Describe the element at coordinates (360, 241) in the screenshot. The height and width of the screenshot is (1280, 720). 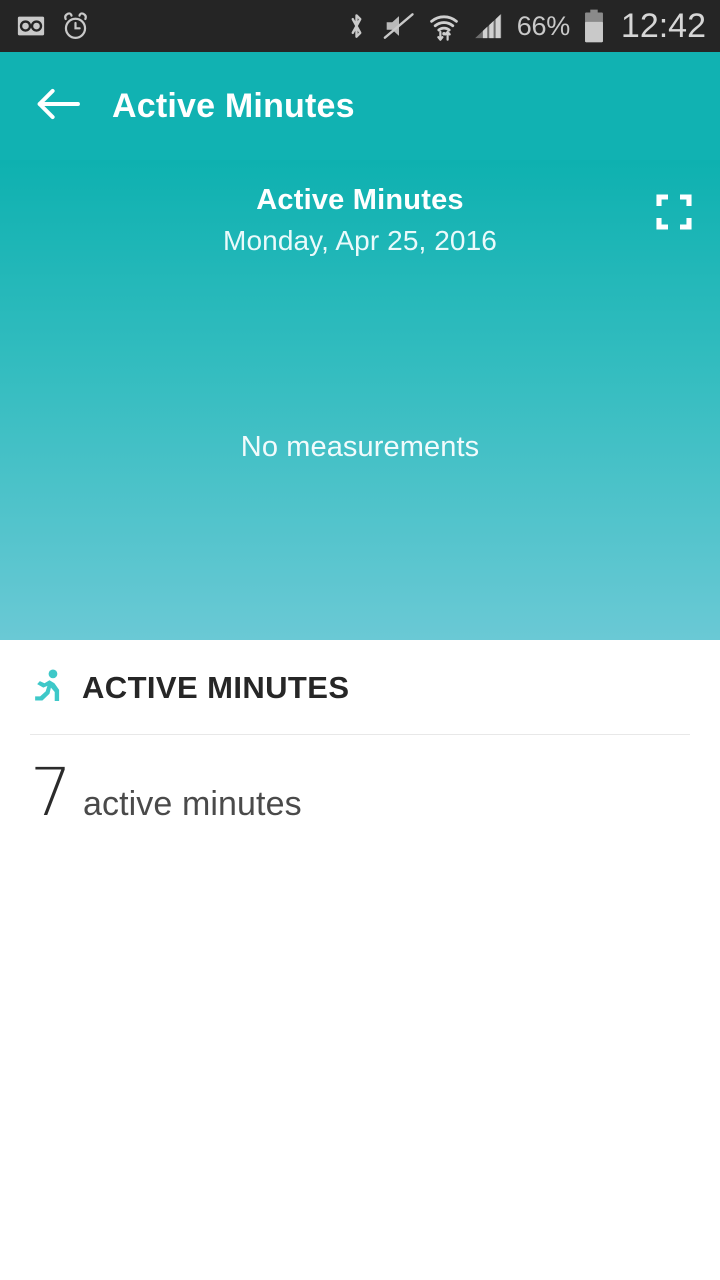
I see `graph-date: Monday, Apr 25, 2016` at that location.